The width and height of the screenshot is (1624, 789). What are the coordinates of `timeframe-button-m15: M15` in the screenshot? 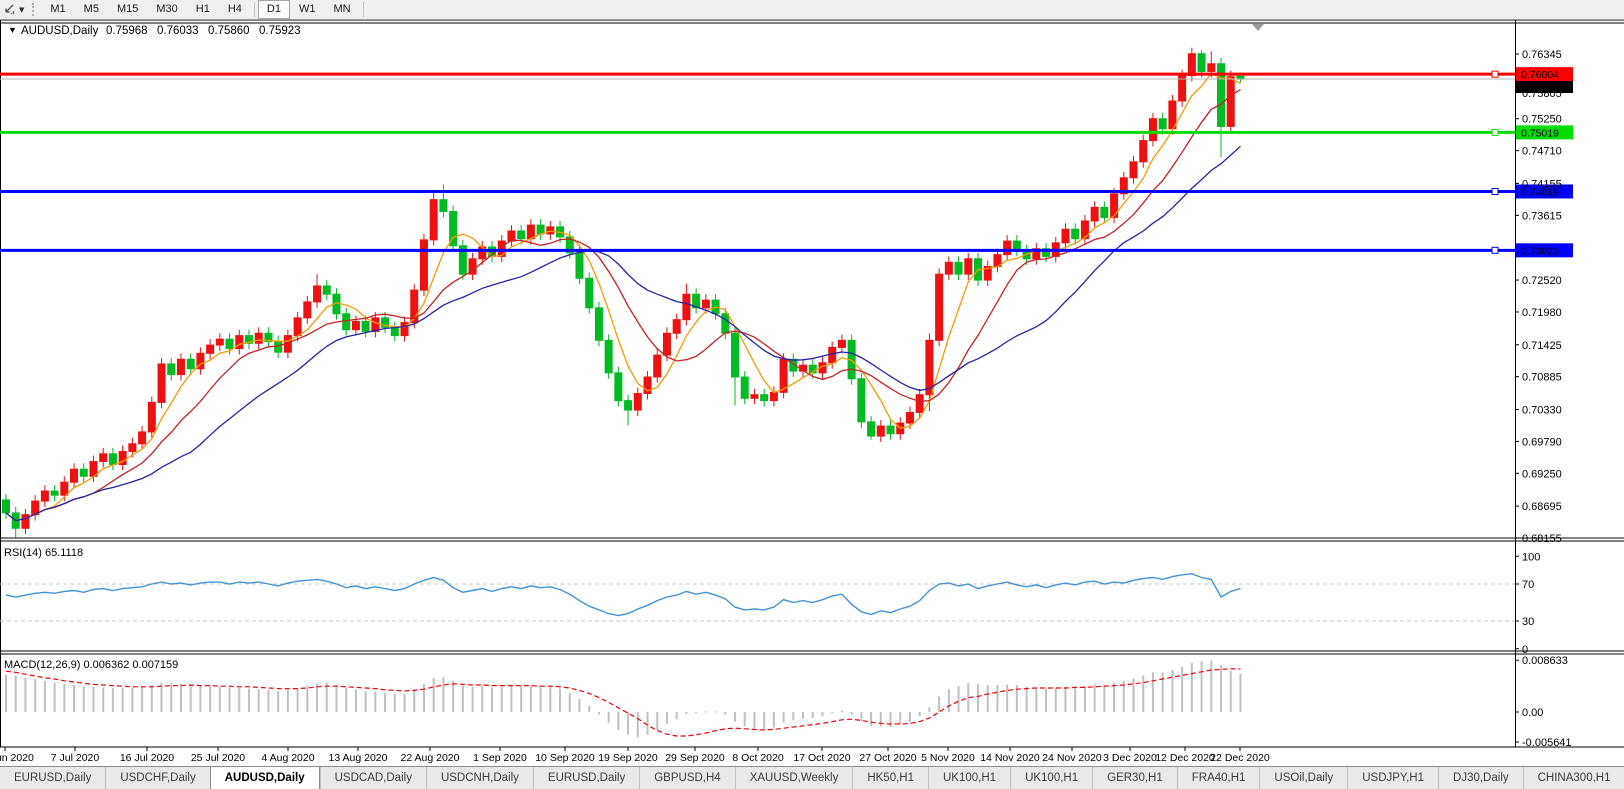 It's located at (127, 9).